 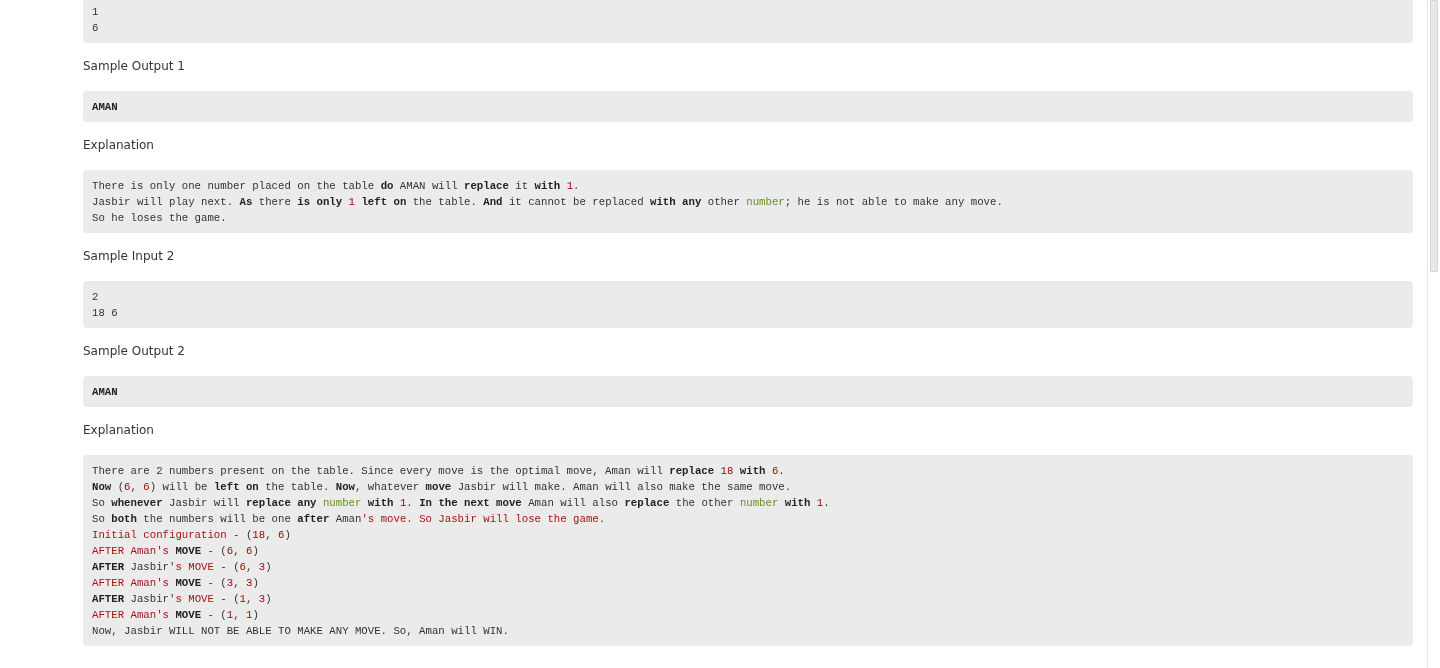 What do you see at coordinates (105, 313) in the screenshot?
I see `code-line: 18 6` at bounding box center [105, 313].